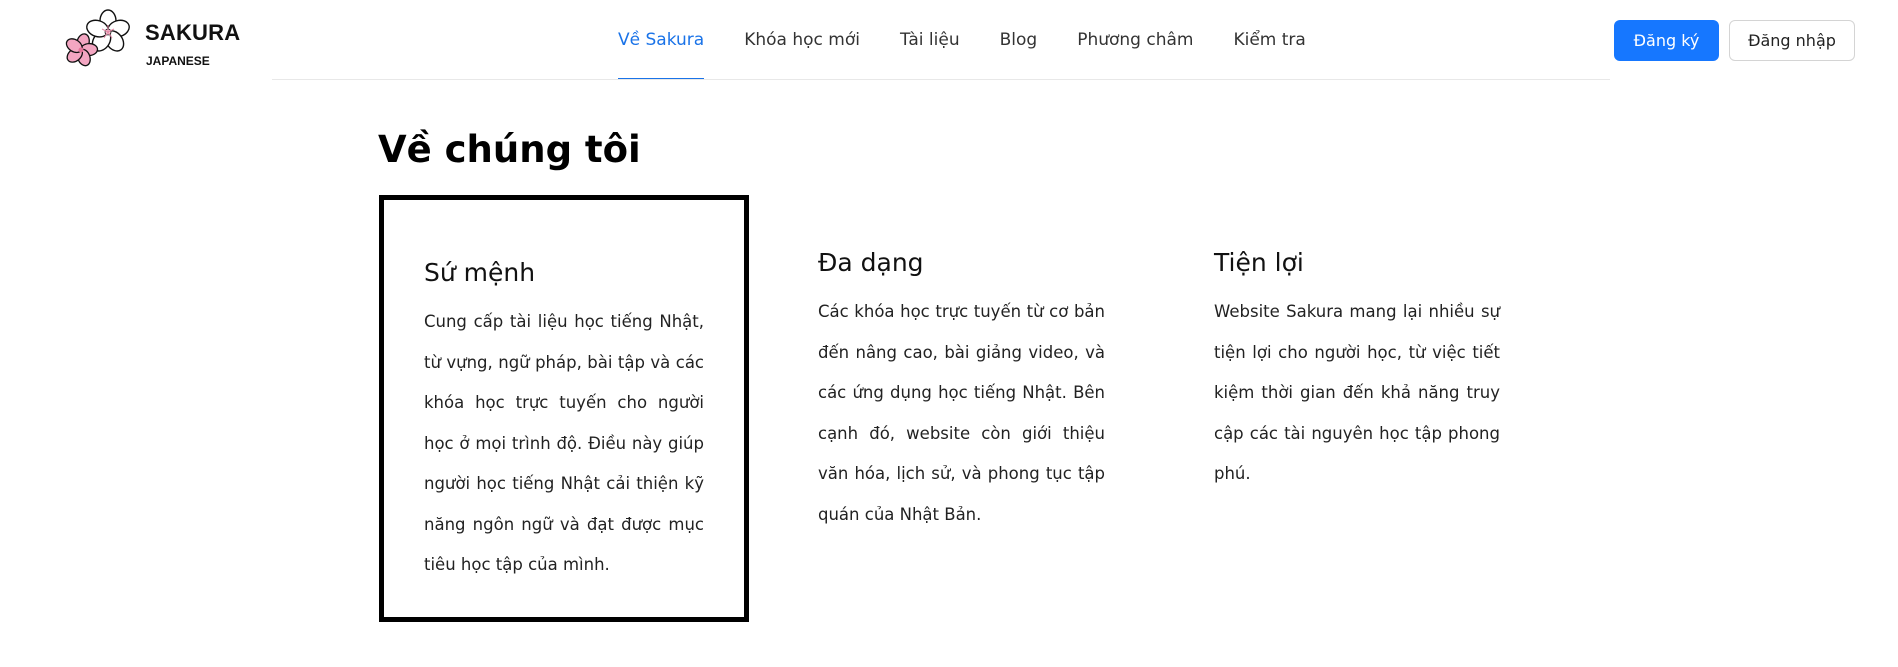  Describe the element at coordinates (1269, 40) in the screenshot. I see `nav-item-kiem-tra: Kiểm tra` at that location.